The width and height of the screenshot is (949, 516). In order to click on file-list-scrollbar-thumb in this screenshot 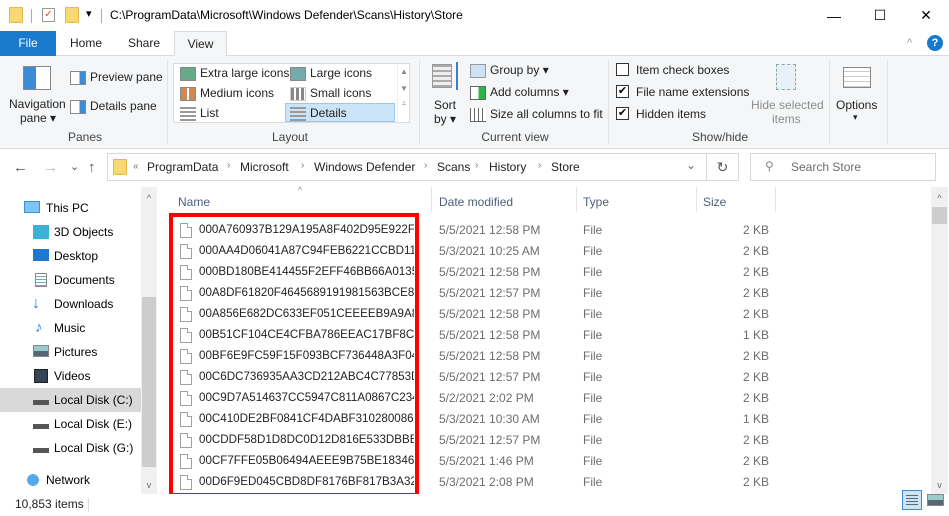, I will do `click(939, 215)`.